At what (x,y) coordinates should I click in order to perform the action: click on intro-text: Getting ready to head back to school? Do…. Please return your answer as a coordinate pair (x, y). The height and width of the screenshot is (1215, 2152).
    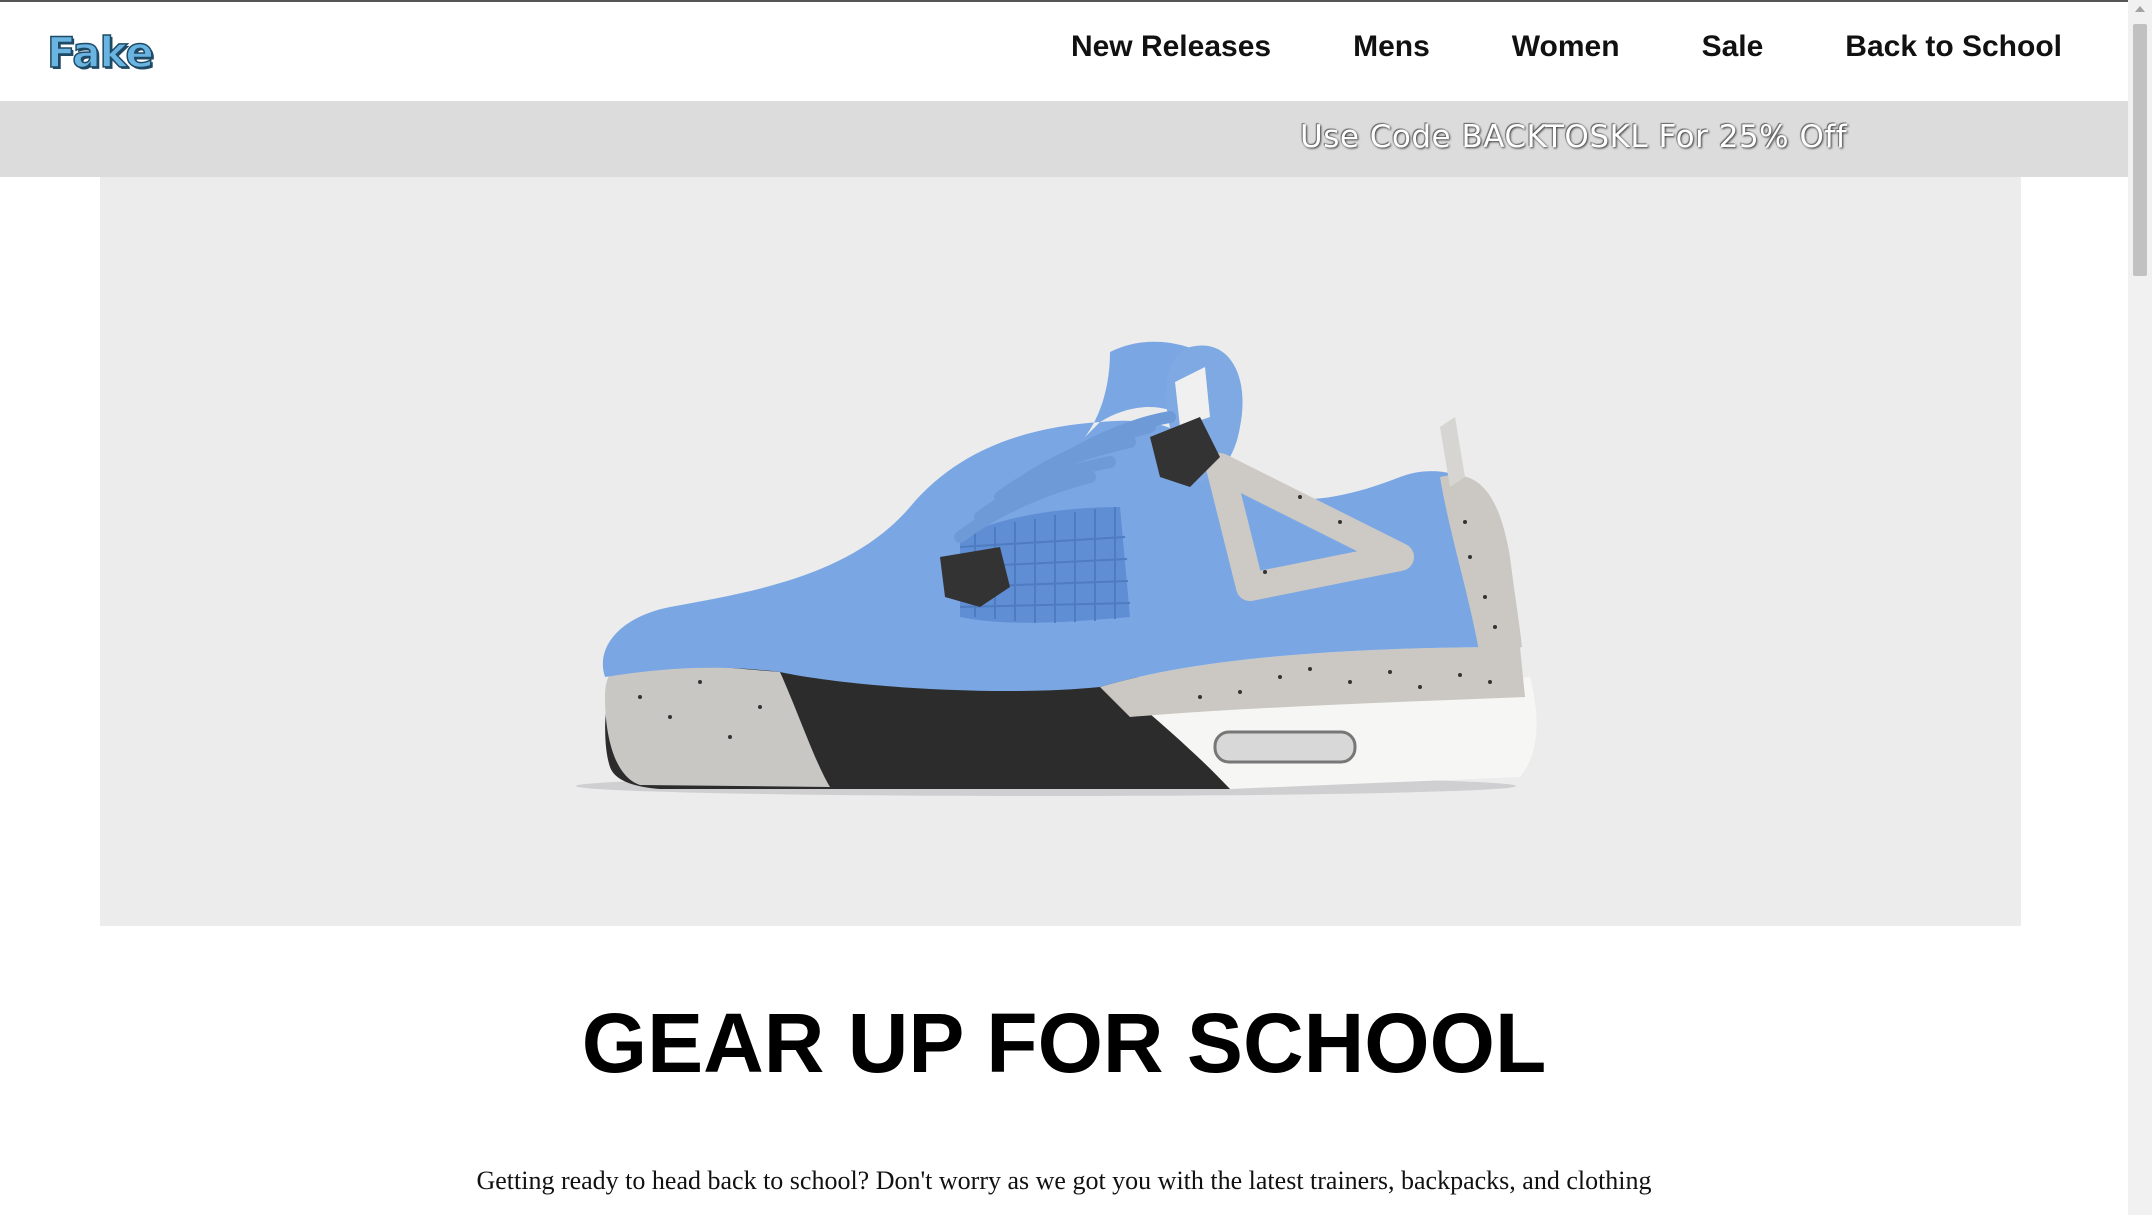
    Looking at the image, I should click on (1064, 1180).